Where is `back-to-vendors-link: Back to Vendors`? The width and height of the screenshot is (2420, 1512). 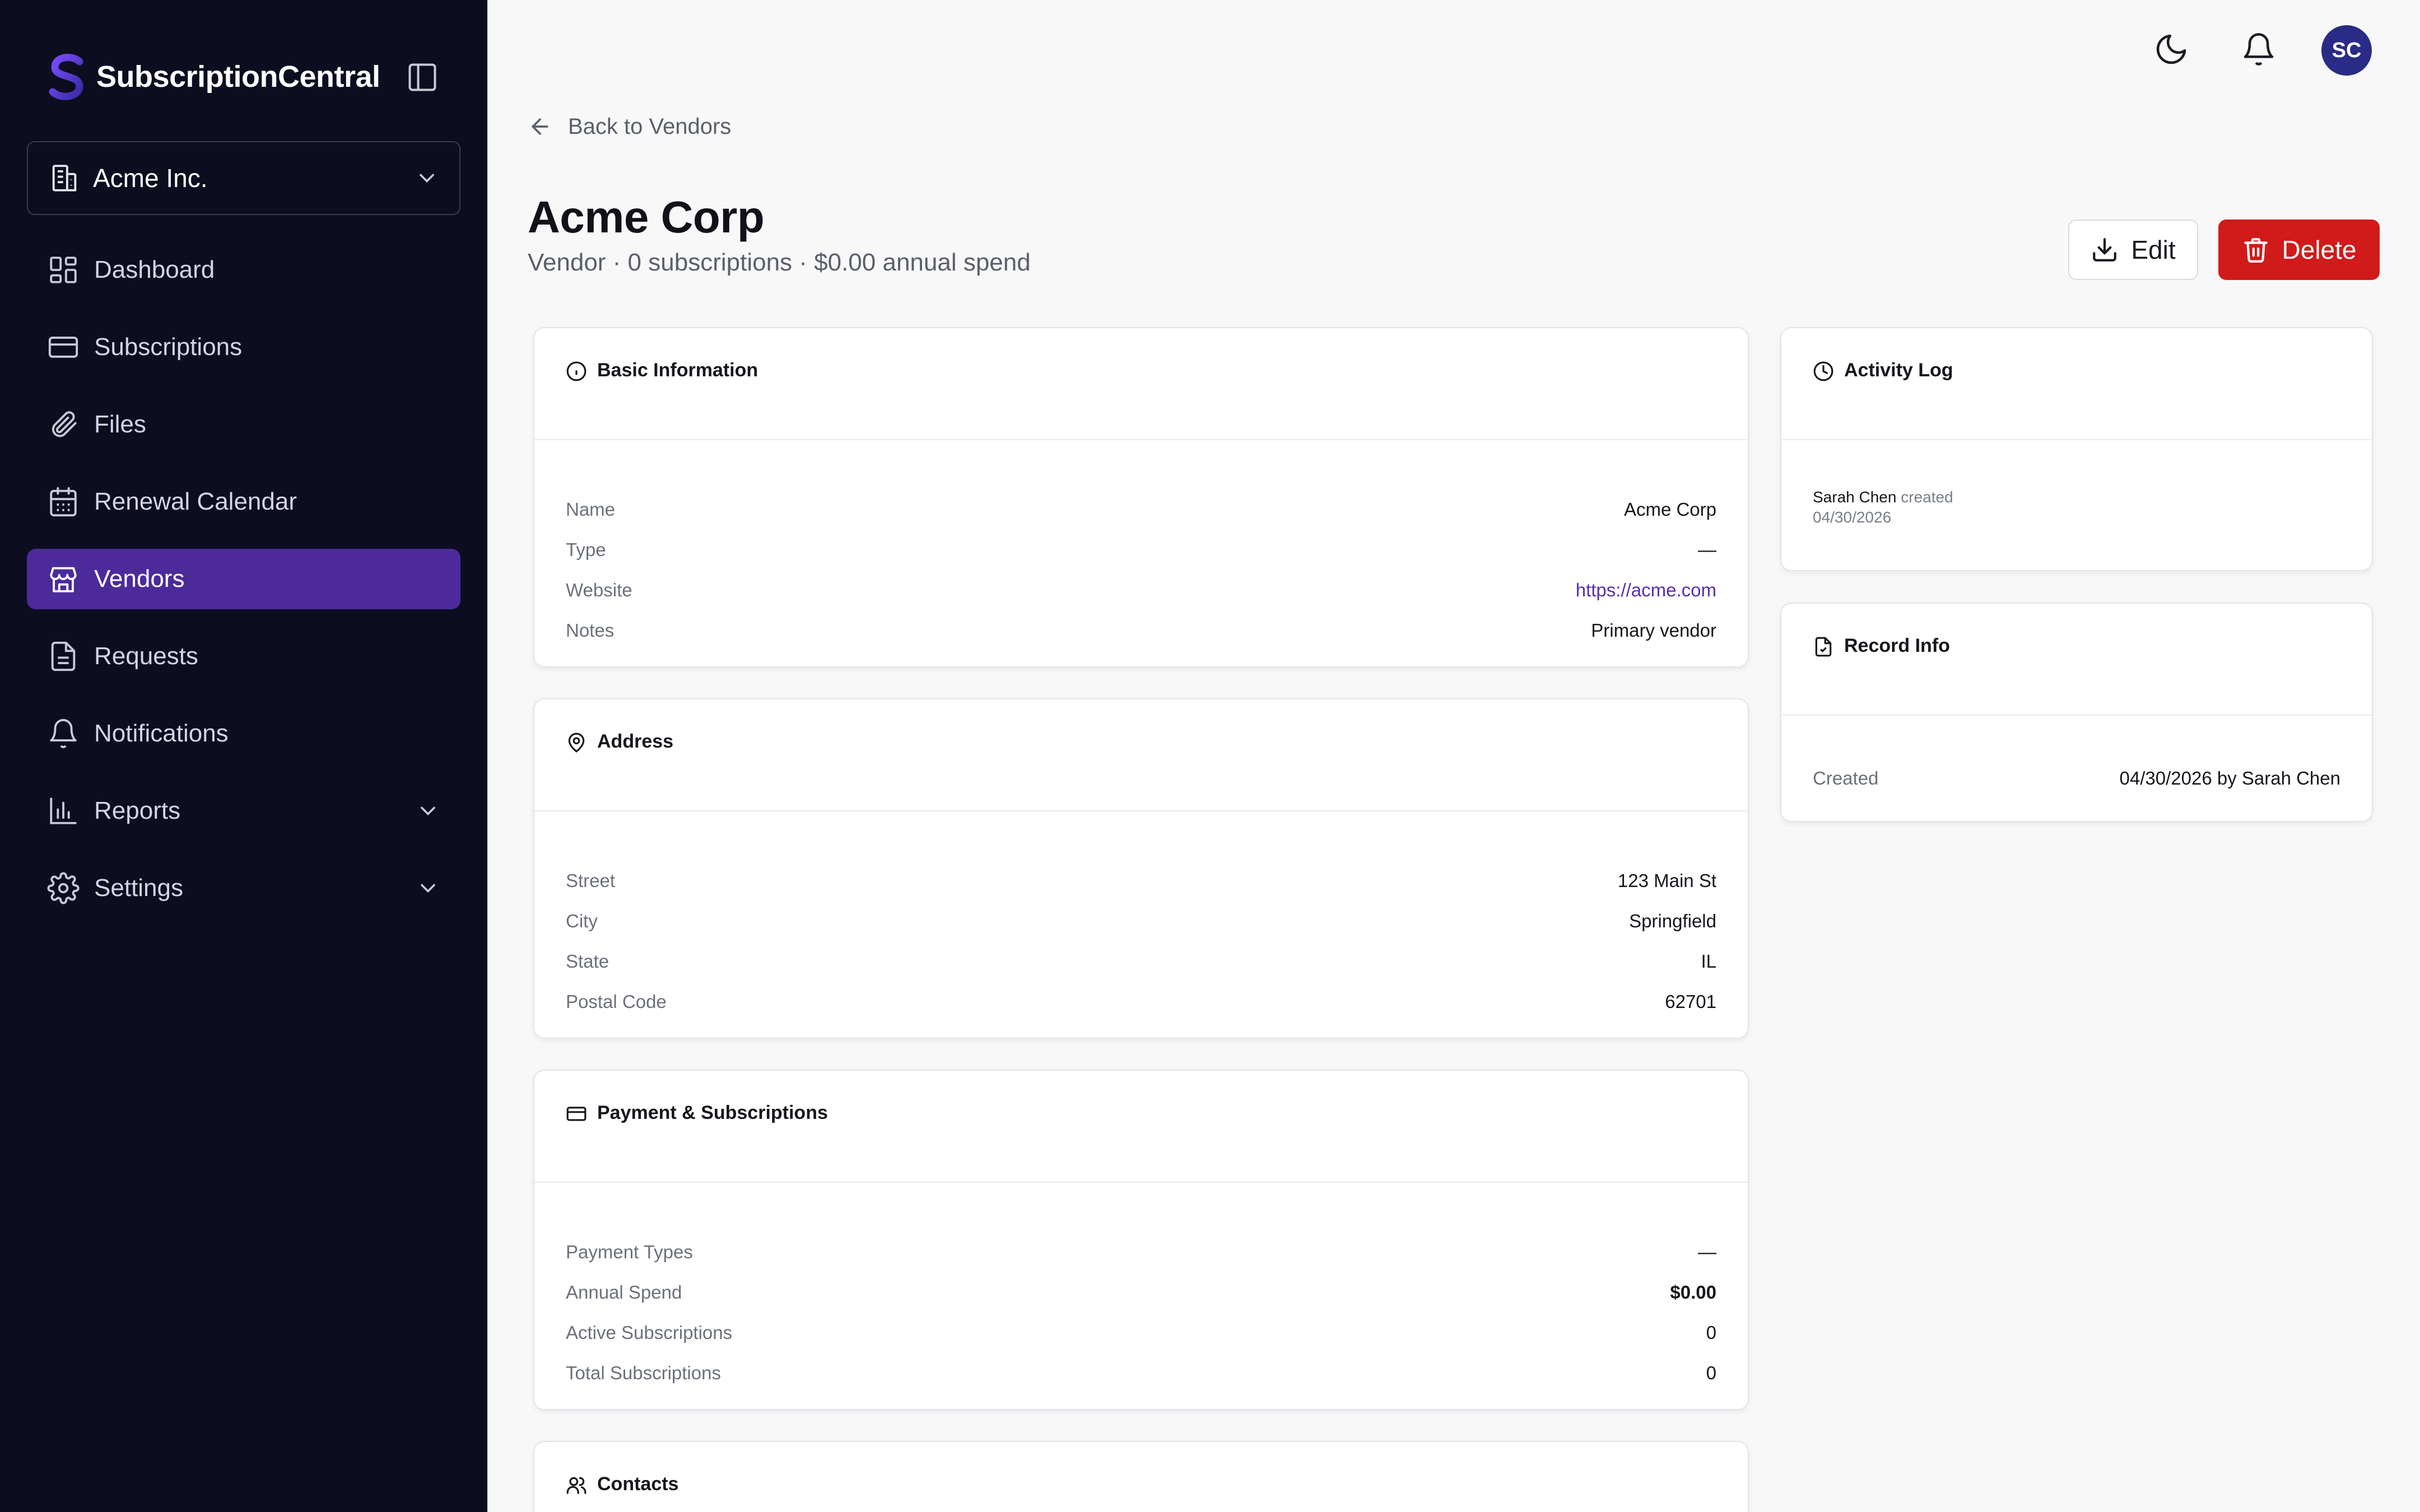 back-to-vendors-link: Back to Vendors is located at coordinates (629, 127).